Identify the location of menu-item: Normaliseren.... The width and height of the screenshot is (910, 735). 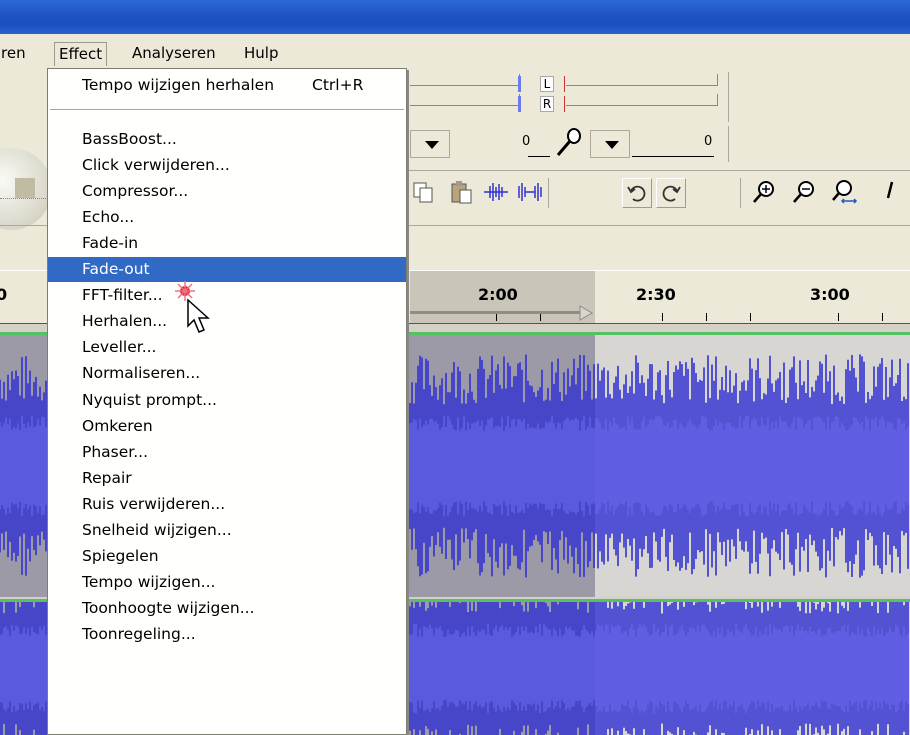
(227, 373).